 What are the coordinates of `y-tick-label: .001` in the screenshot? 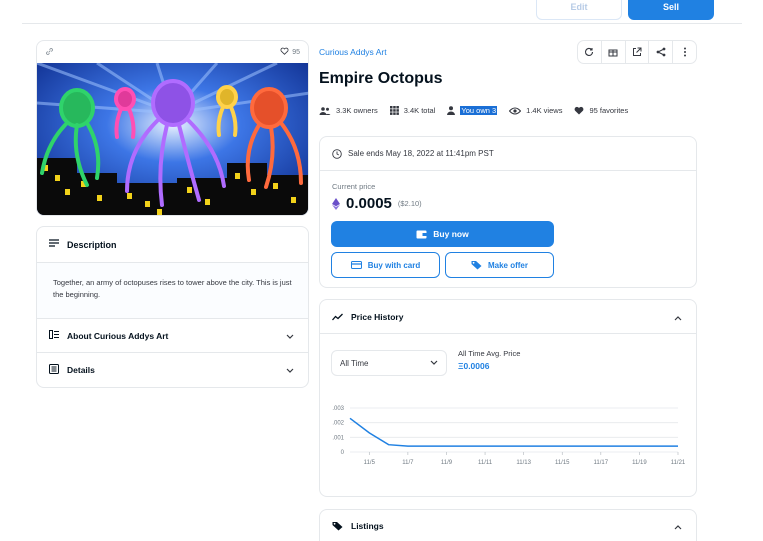 It's located at (338, 438).